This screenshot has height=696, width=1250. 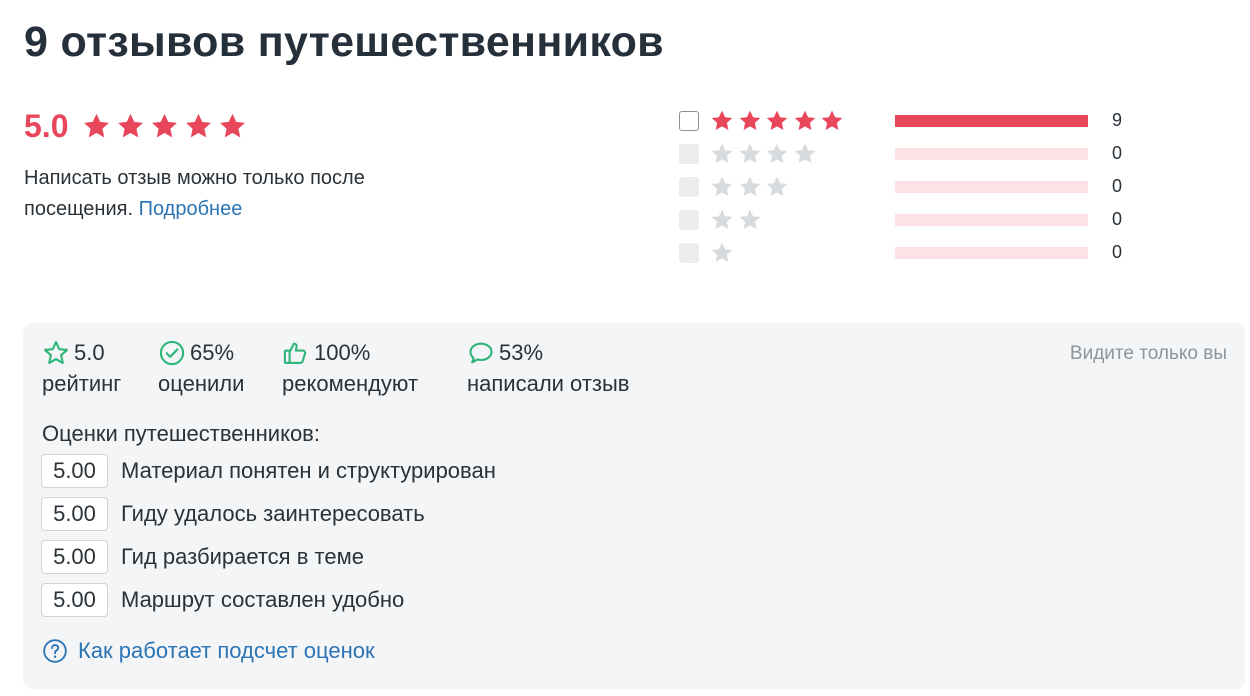 I want to click on more-link: Подробнее, so click(x=191, y=209).